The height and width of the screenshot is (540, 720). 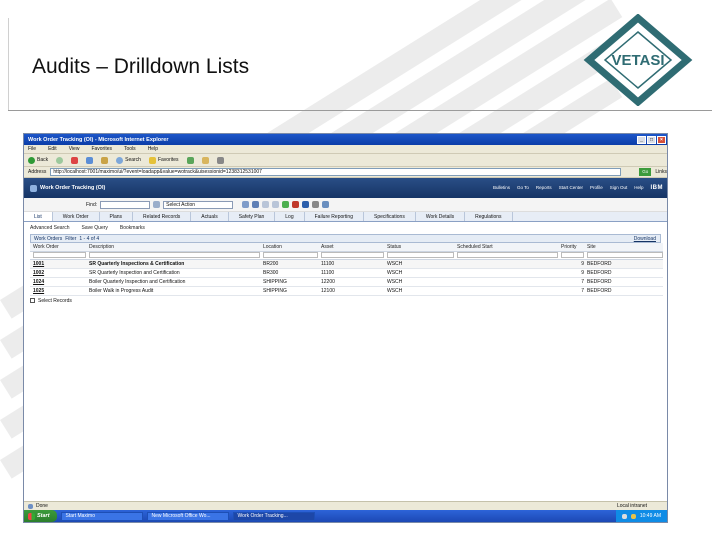 What do you see at coordinates (619, 188) in the screenshot?
I see `nav-sign-out: Sign Out` at bounding box center [619, 188].